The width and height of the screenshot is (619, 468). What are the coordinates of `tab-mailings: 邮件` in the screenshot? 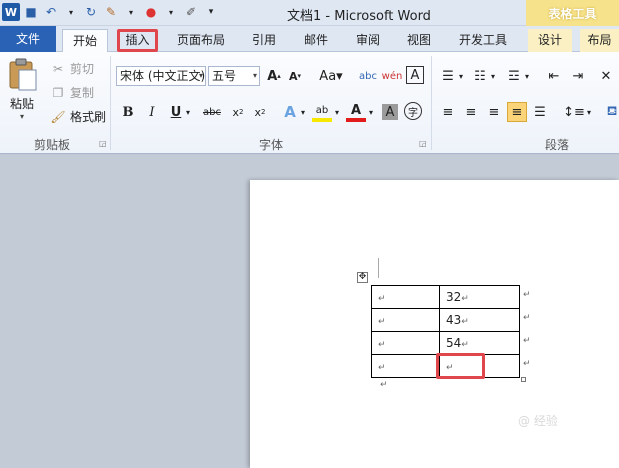 It's located at (316, 40).